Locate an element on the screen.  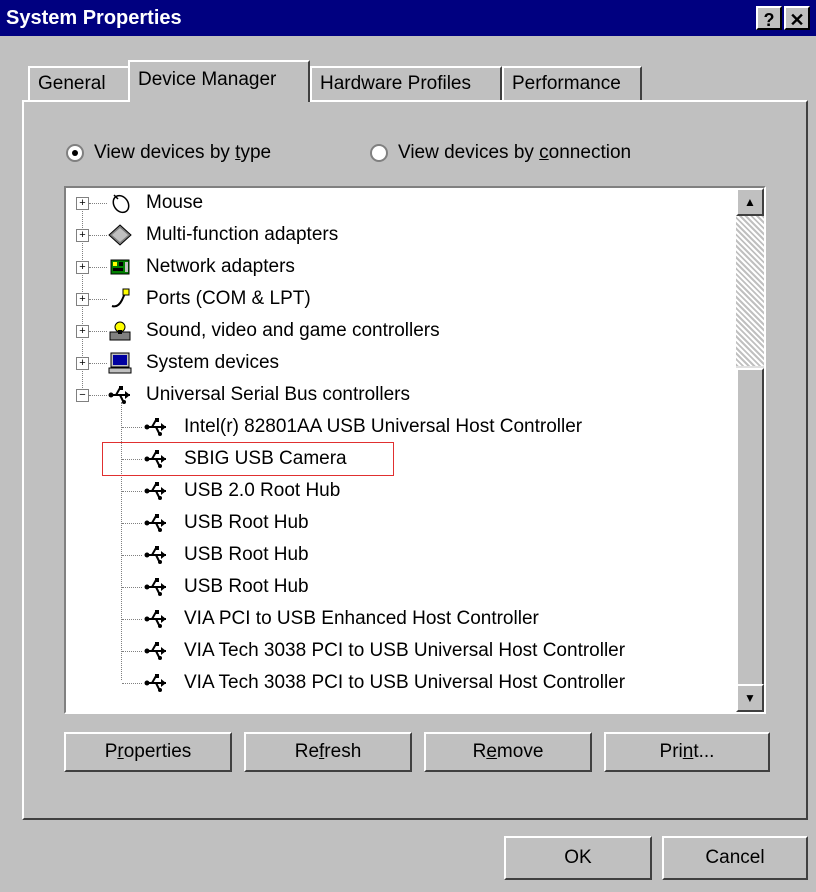
view-by-connection-label-end: onnection is located at coordinates (590, 152).